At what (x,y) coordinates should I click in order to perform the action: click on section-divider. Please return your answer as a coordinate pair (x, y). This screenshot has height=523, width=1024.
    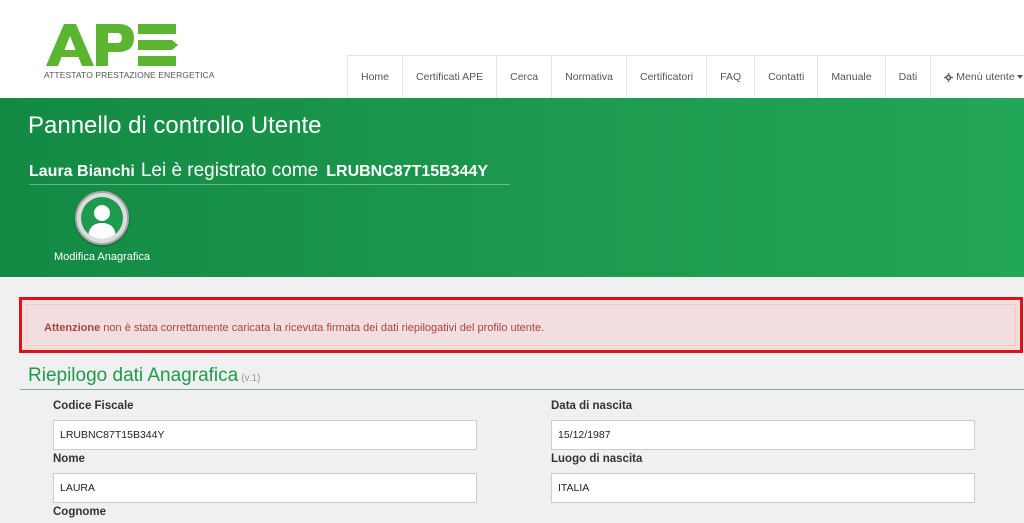
    Looking at the image, I should click on (522, 389).